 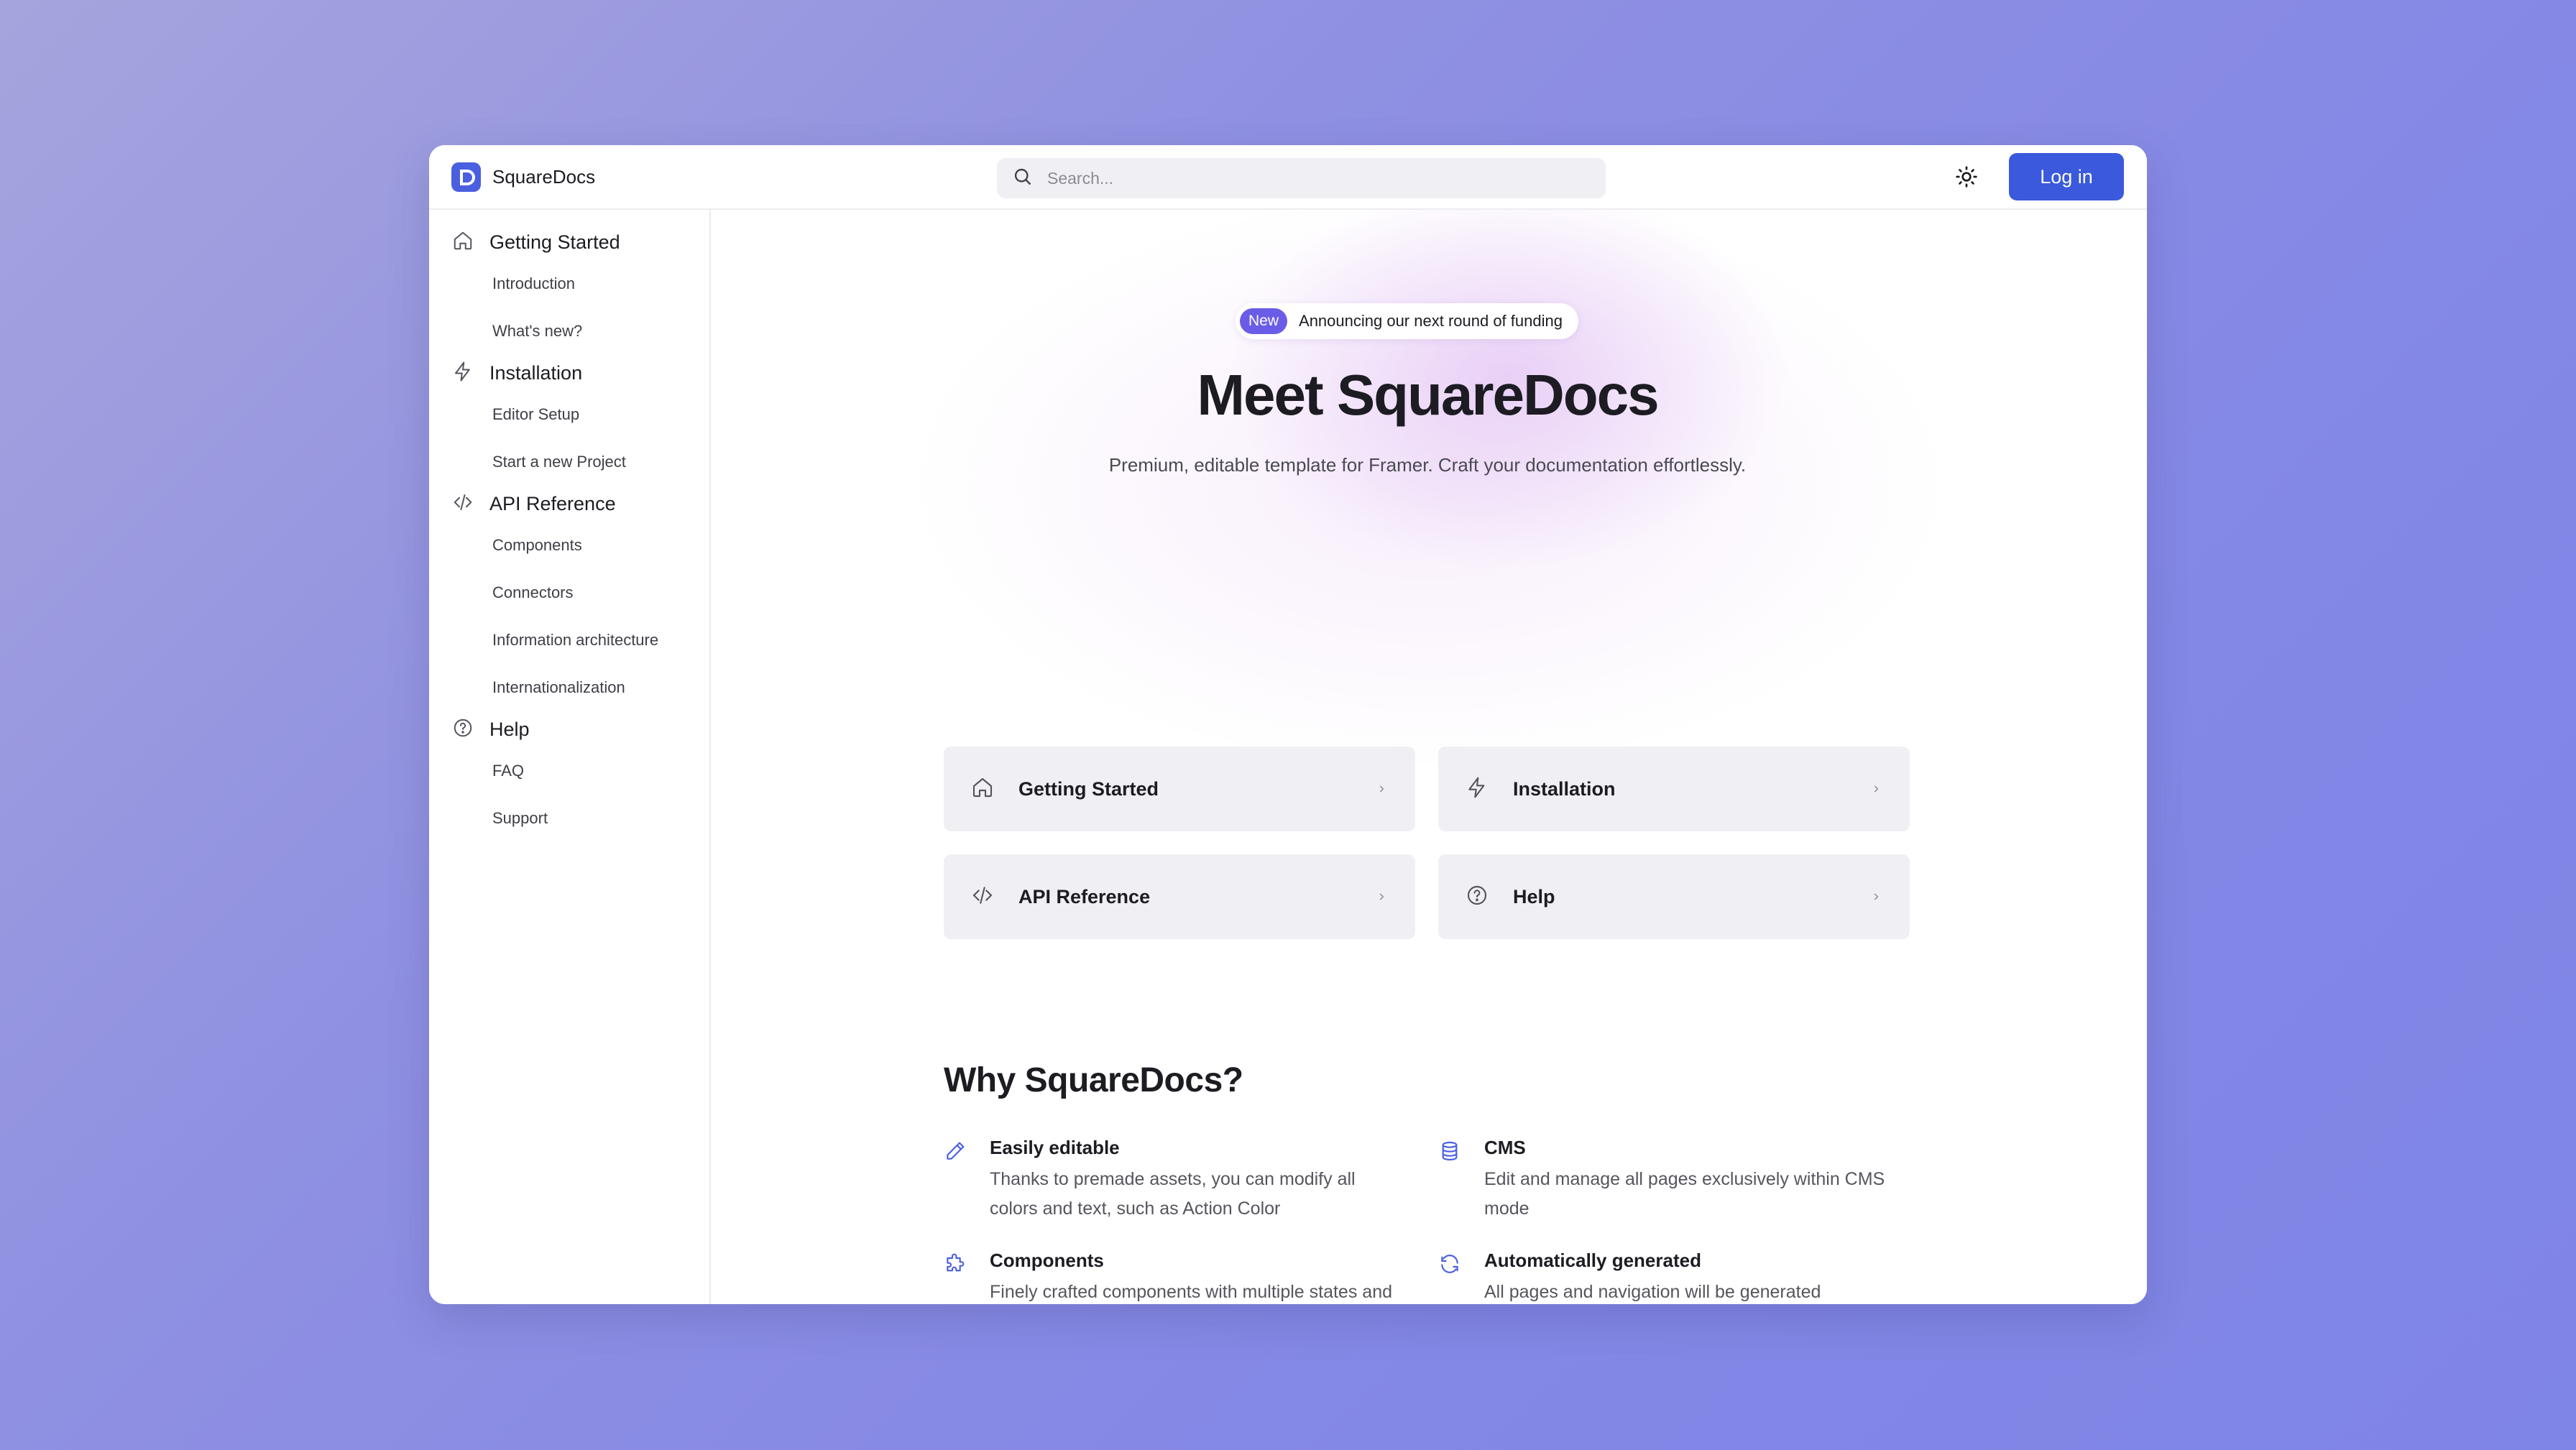 What do you see at coordinates (569, 414) in the screenshot?
I see `sidebar-item-editor-setup: Editor Setup` at bounding box center [569, 414].